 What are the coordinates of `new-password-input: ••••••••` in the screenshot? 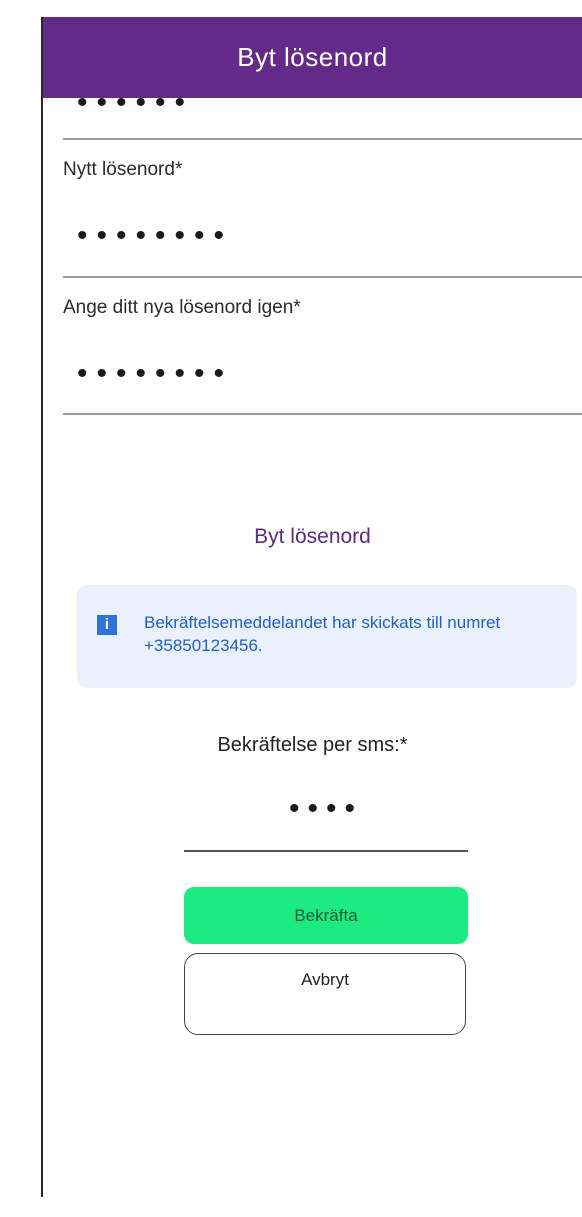 It's located at (155, 236).